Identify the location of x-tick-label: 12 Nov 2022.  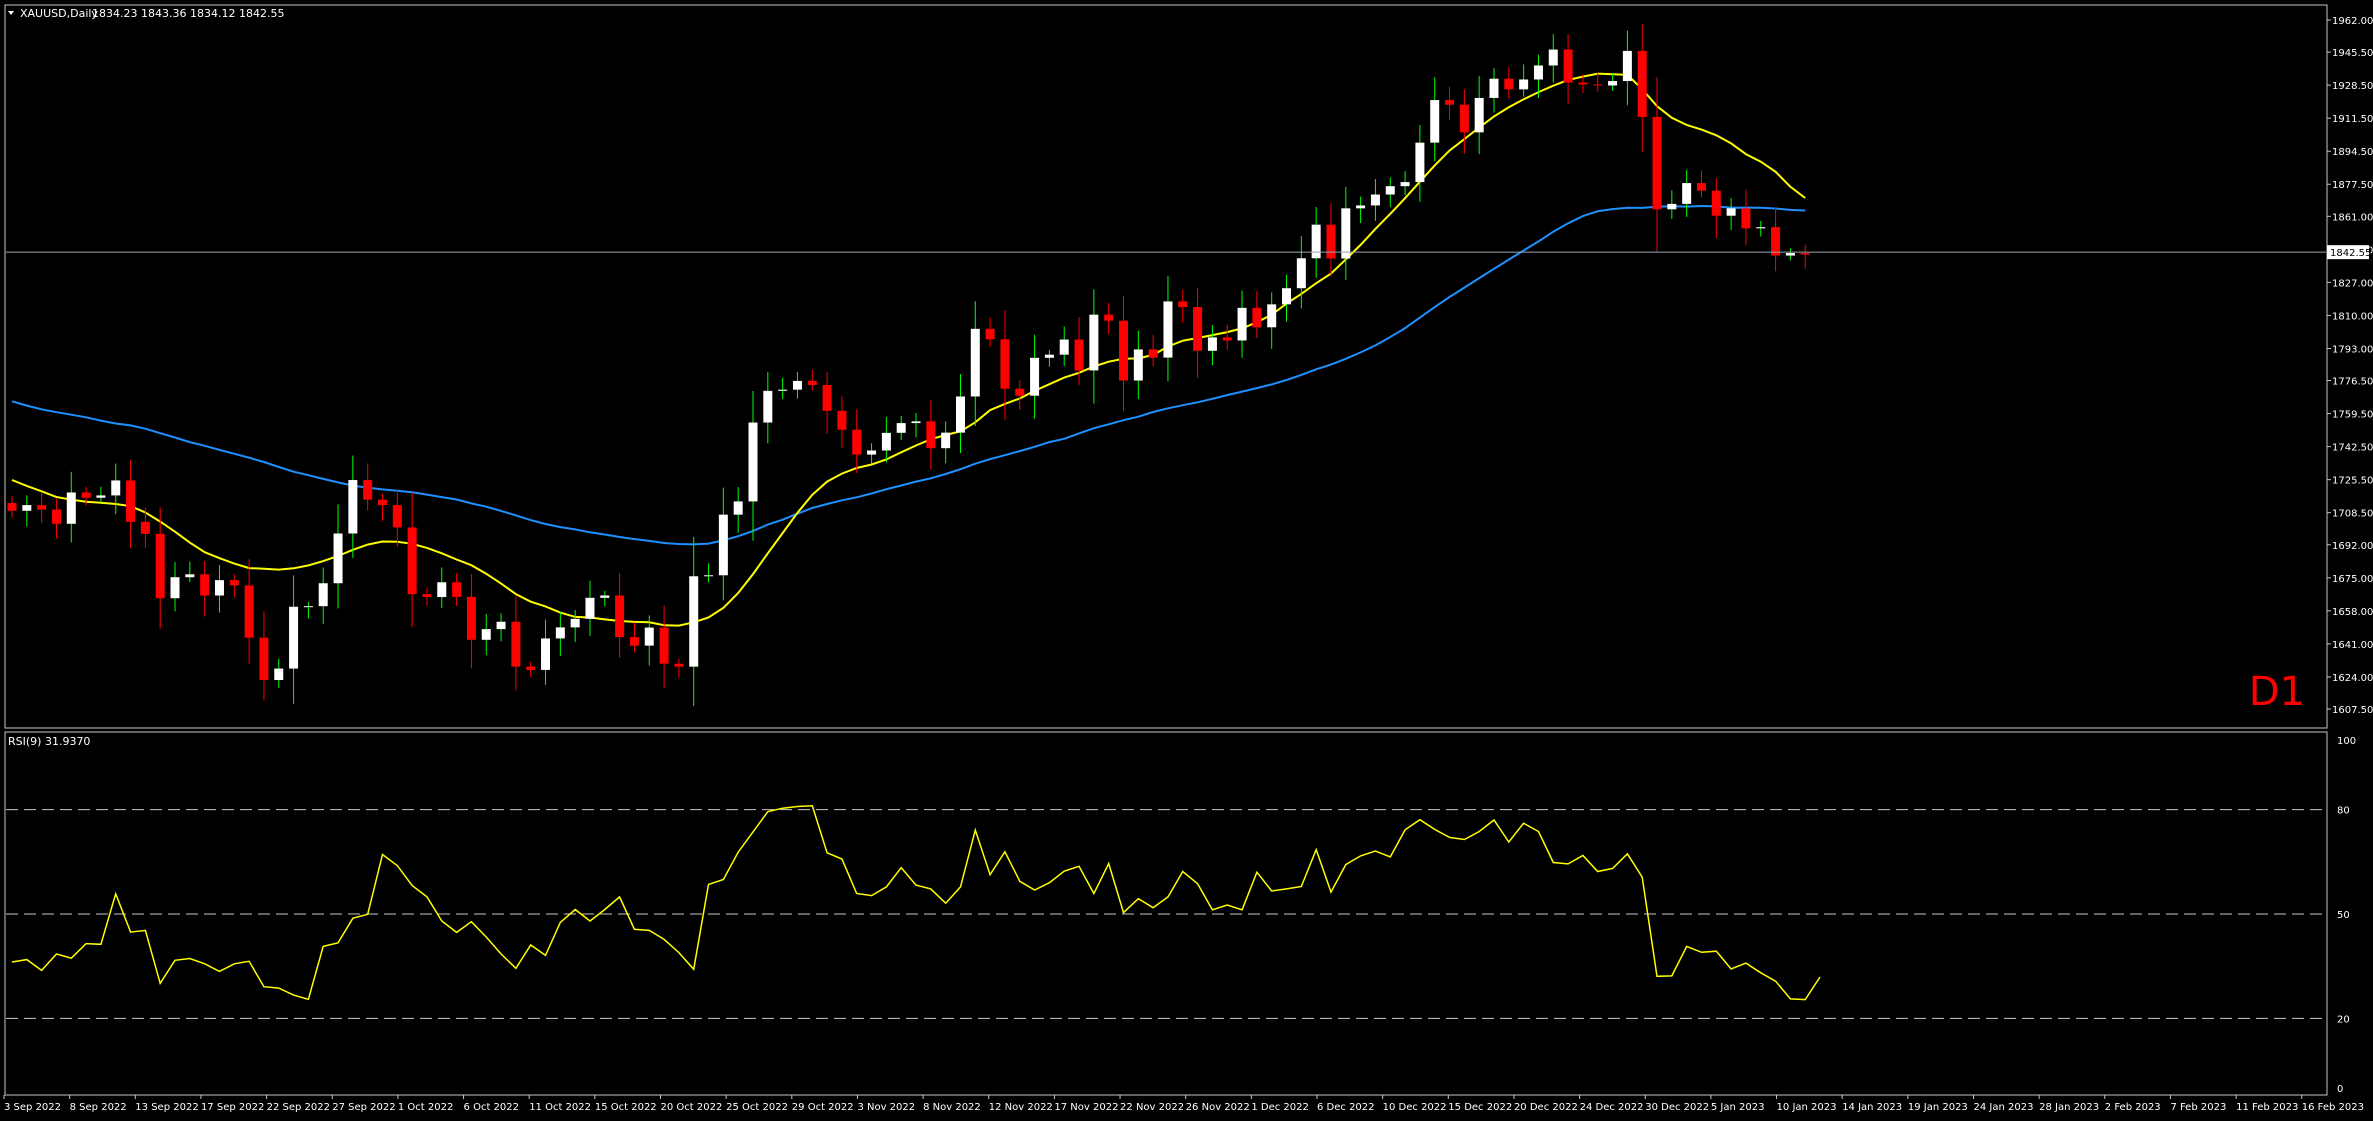
(1021, 1107).